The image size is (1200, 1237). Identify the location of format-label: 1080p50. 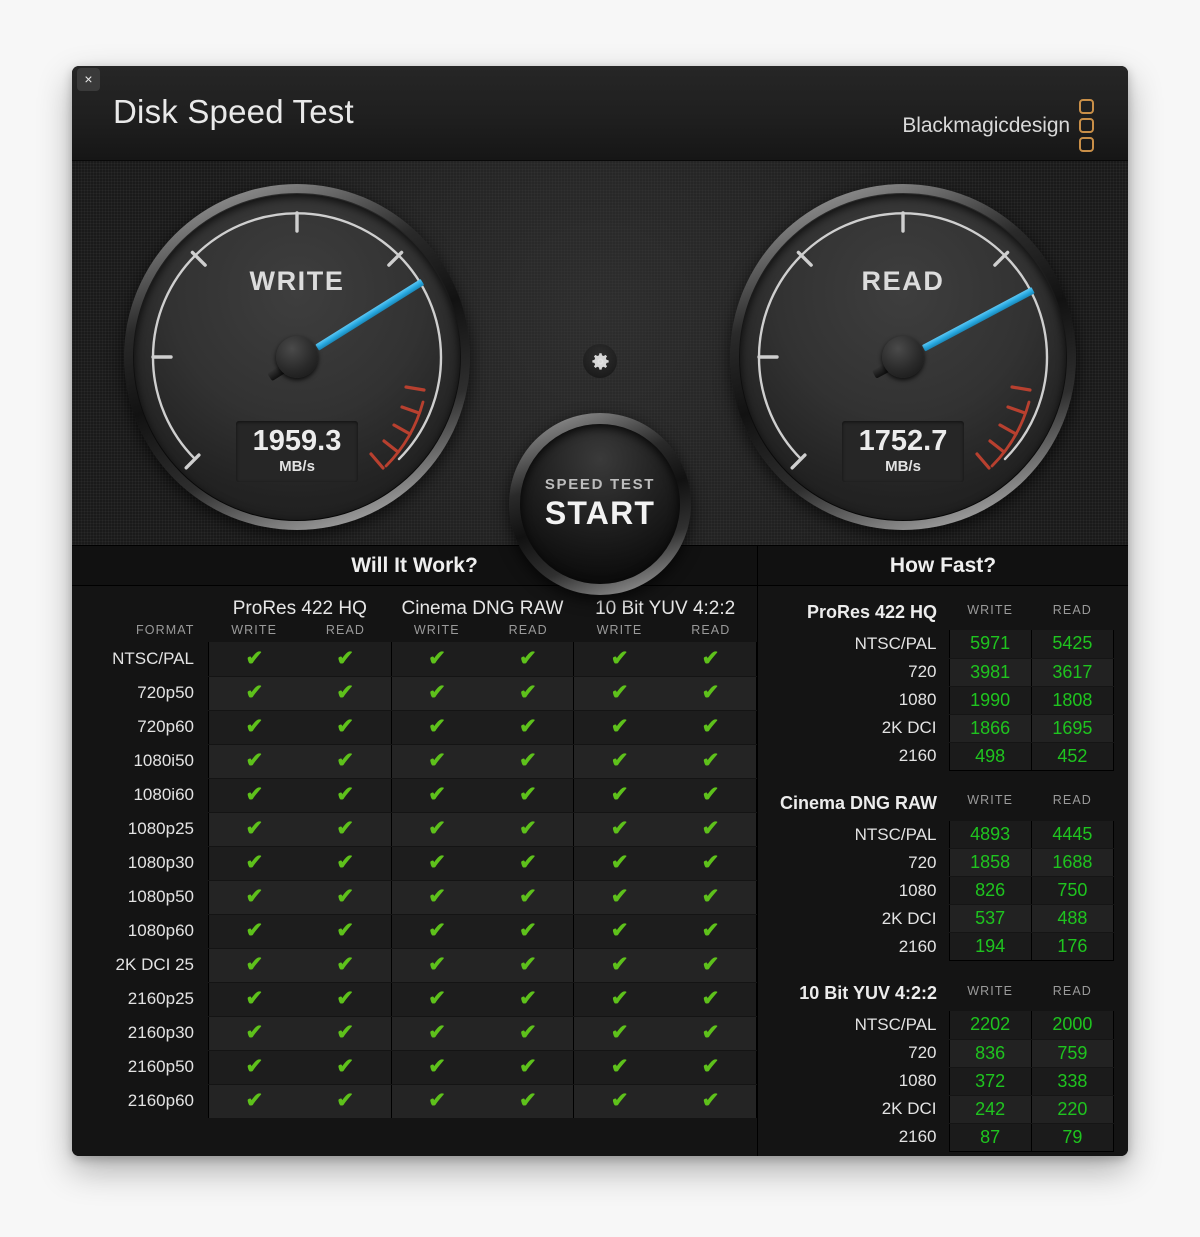
(160, 896).